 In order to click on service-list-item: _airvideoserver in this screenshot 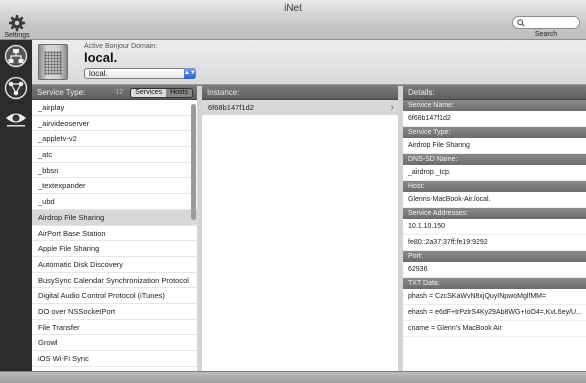, I will do `click(114, 124)`.